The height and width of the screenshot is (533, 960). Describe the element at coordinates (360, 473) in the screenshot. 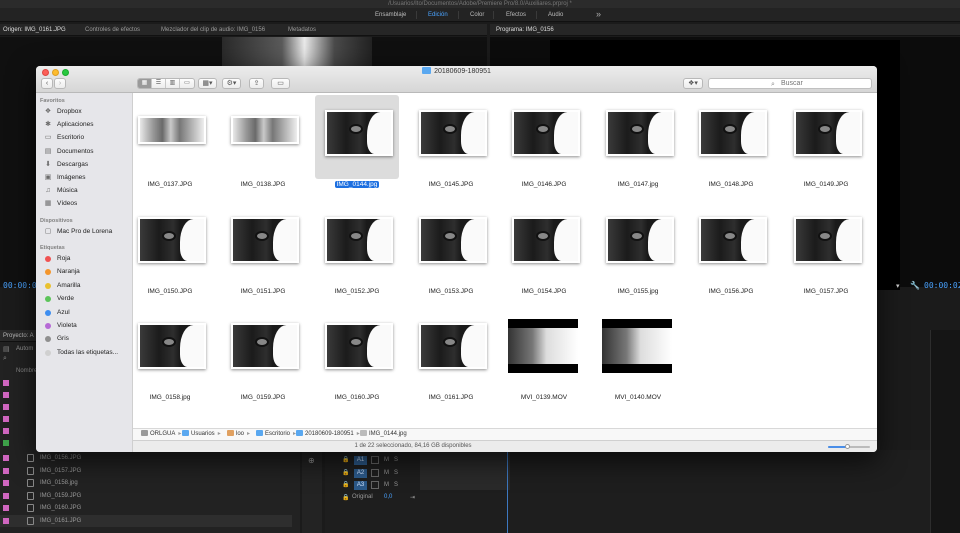

I see `track-target-button: A2` at that location.